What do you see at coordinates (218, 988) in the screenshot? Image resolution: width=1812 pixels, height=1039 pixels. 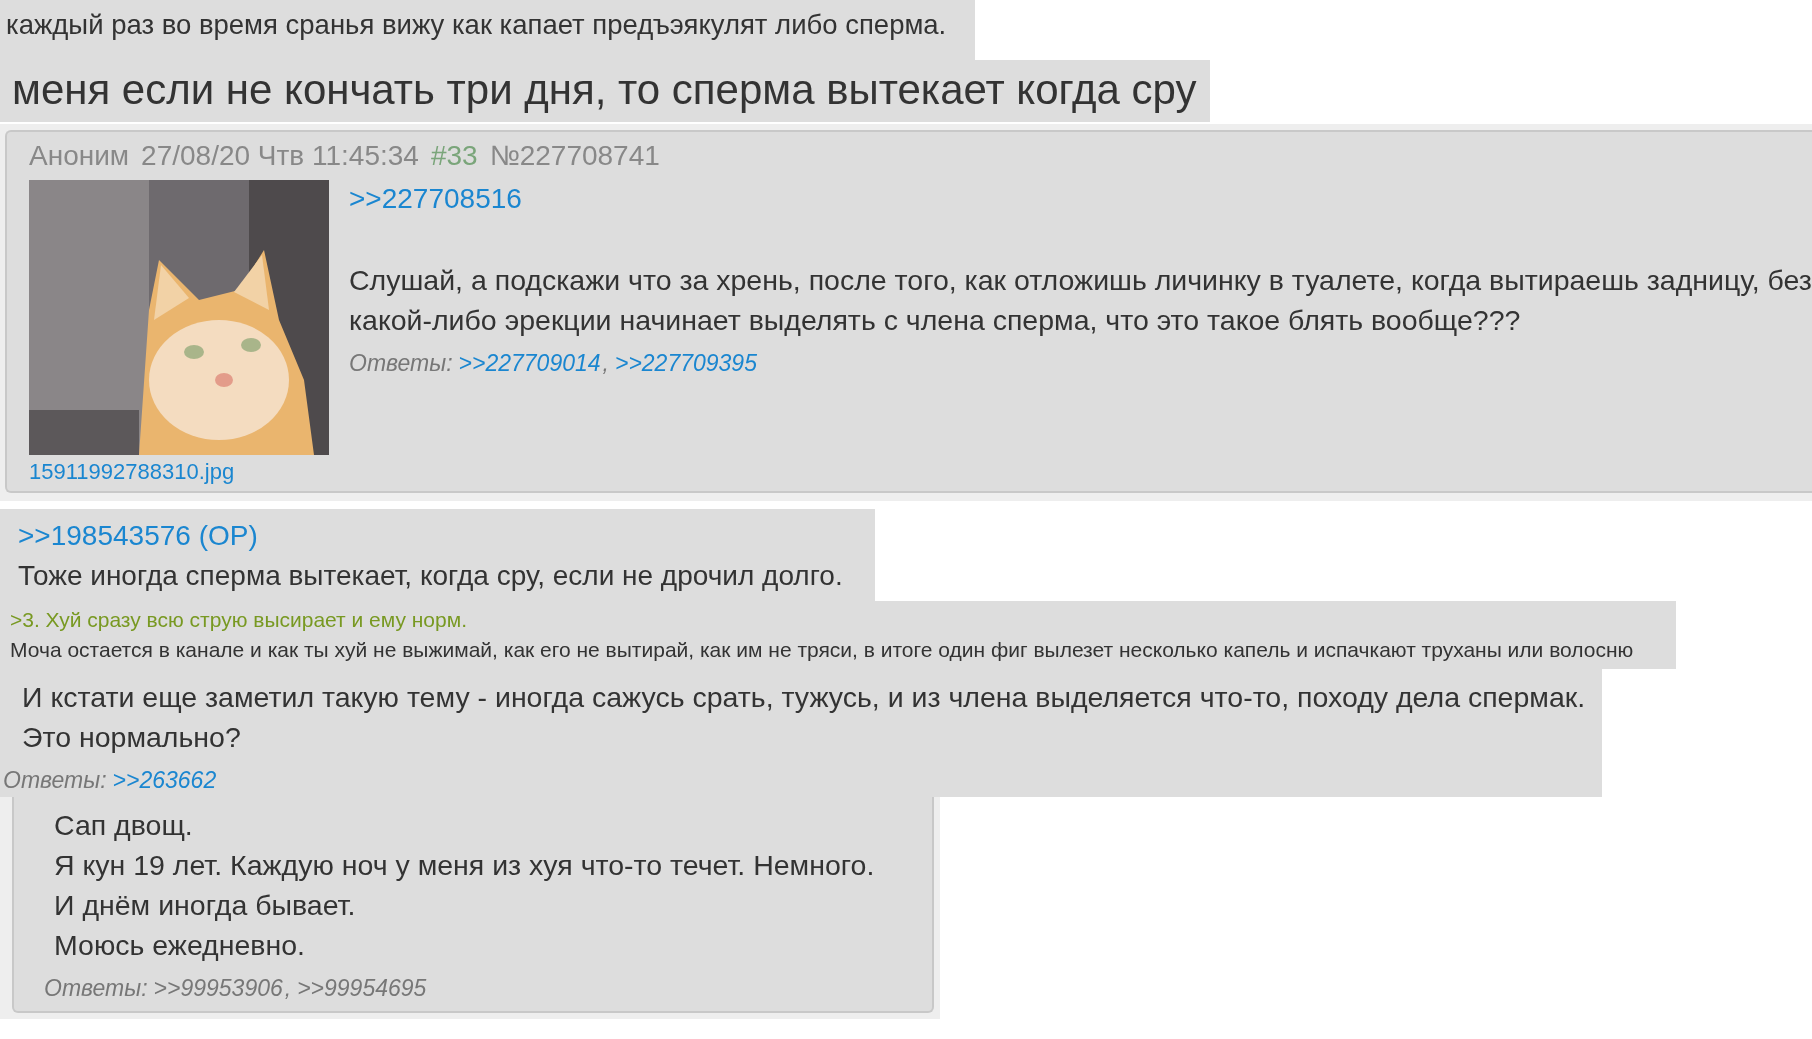 I see `reply-link: >>99953906` at bounding box center [218, 988].